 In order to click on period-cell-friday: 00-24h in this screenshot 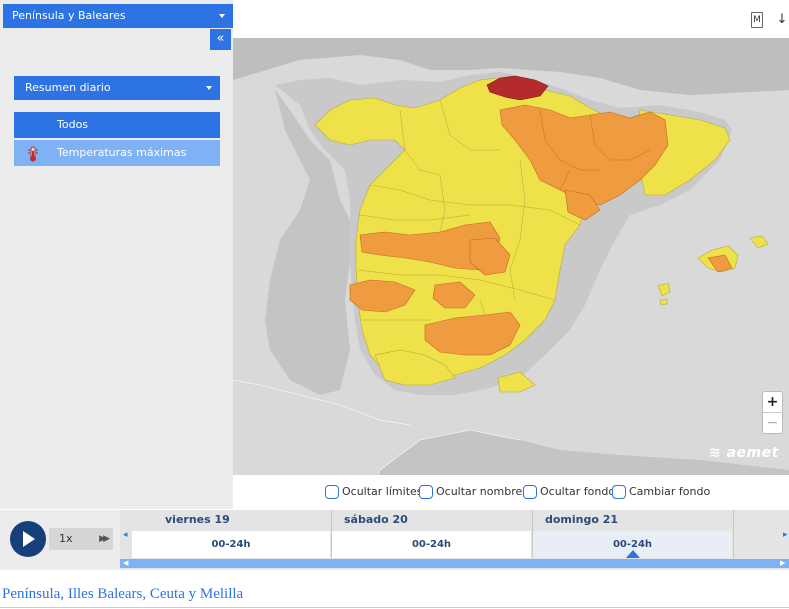, I will do `click(231, 544)`.